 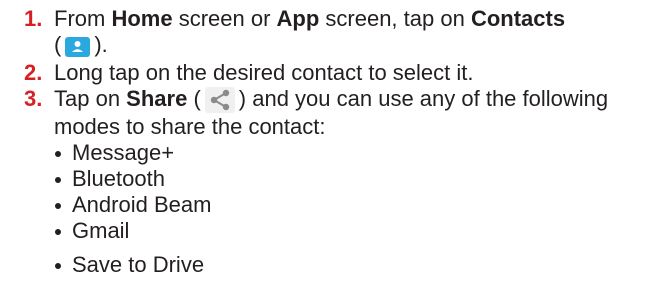 What do you see at coordinates (219, 100) in the screenshot?
I see `share-icon` at bounding box center [219, 100].